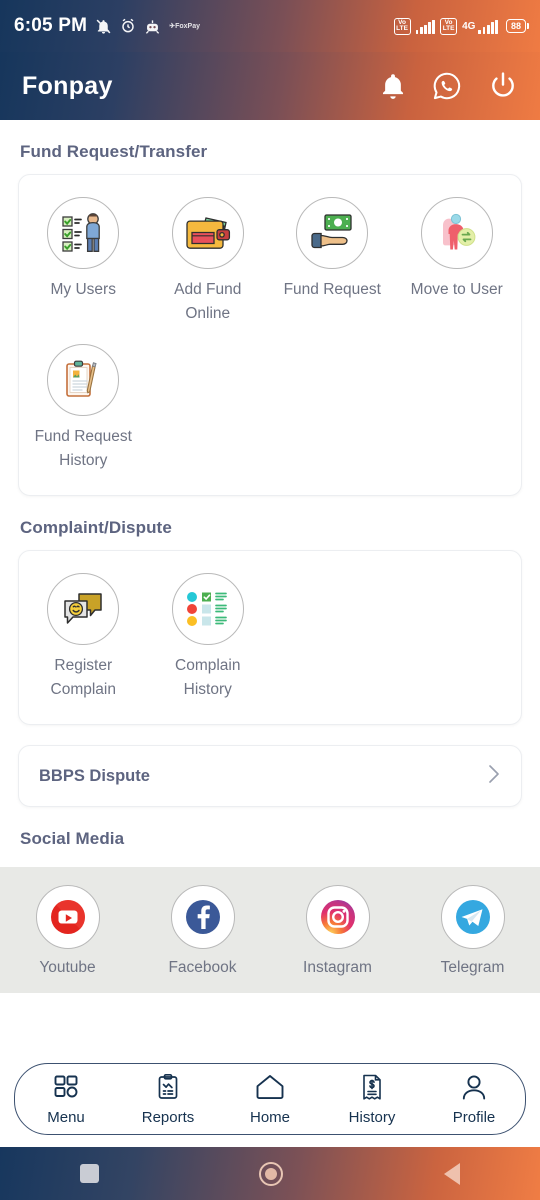  Describe the element at coordinates (494, 776) in the screenshot. I see `chevron-right-icon` at that location.